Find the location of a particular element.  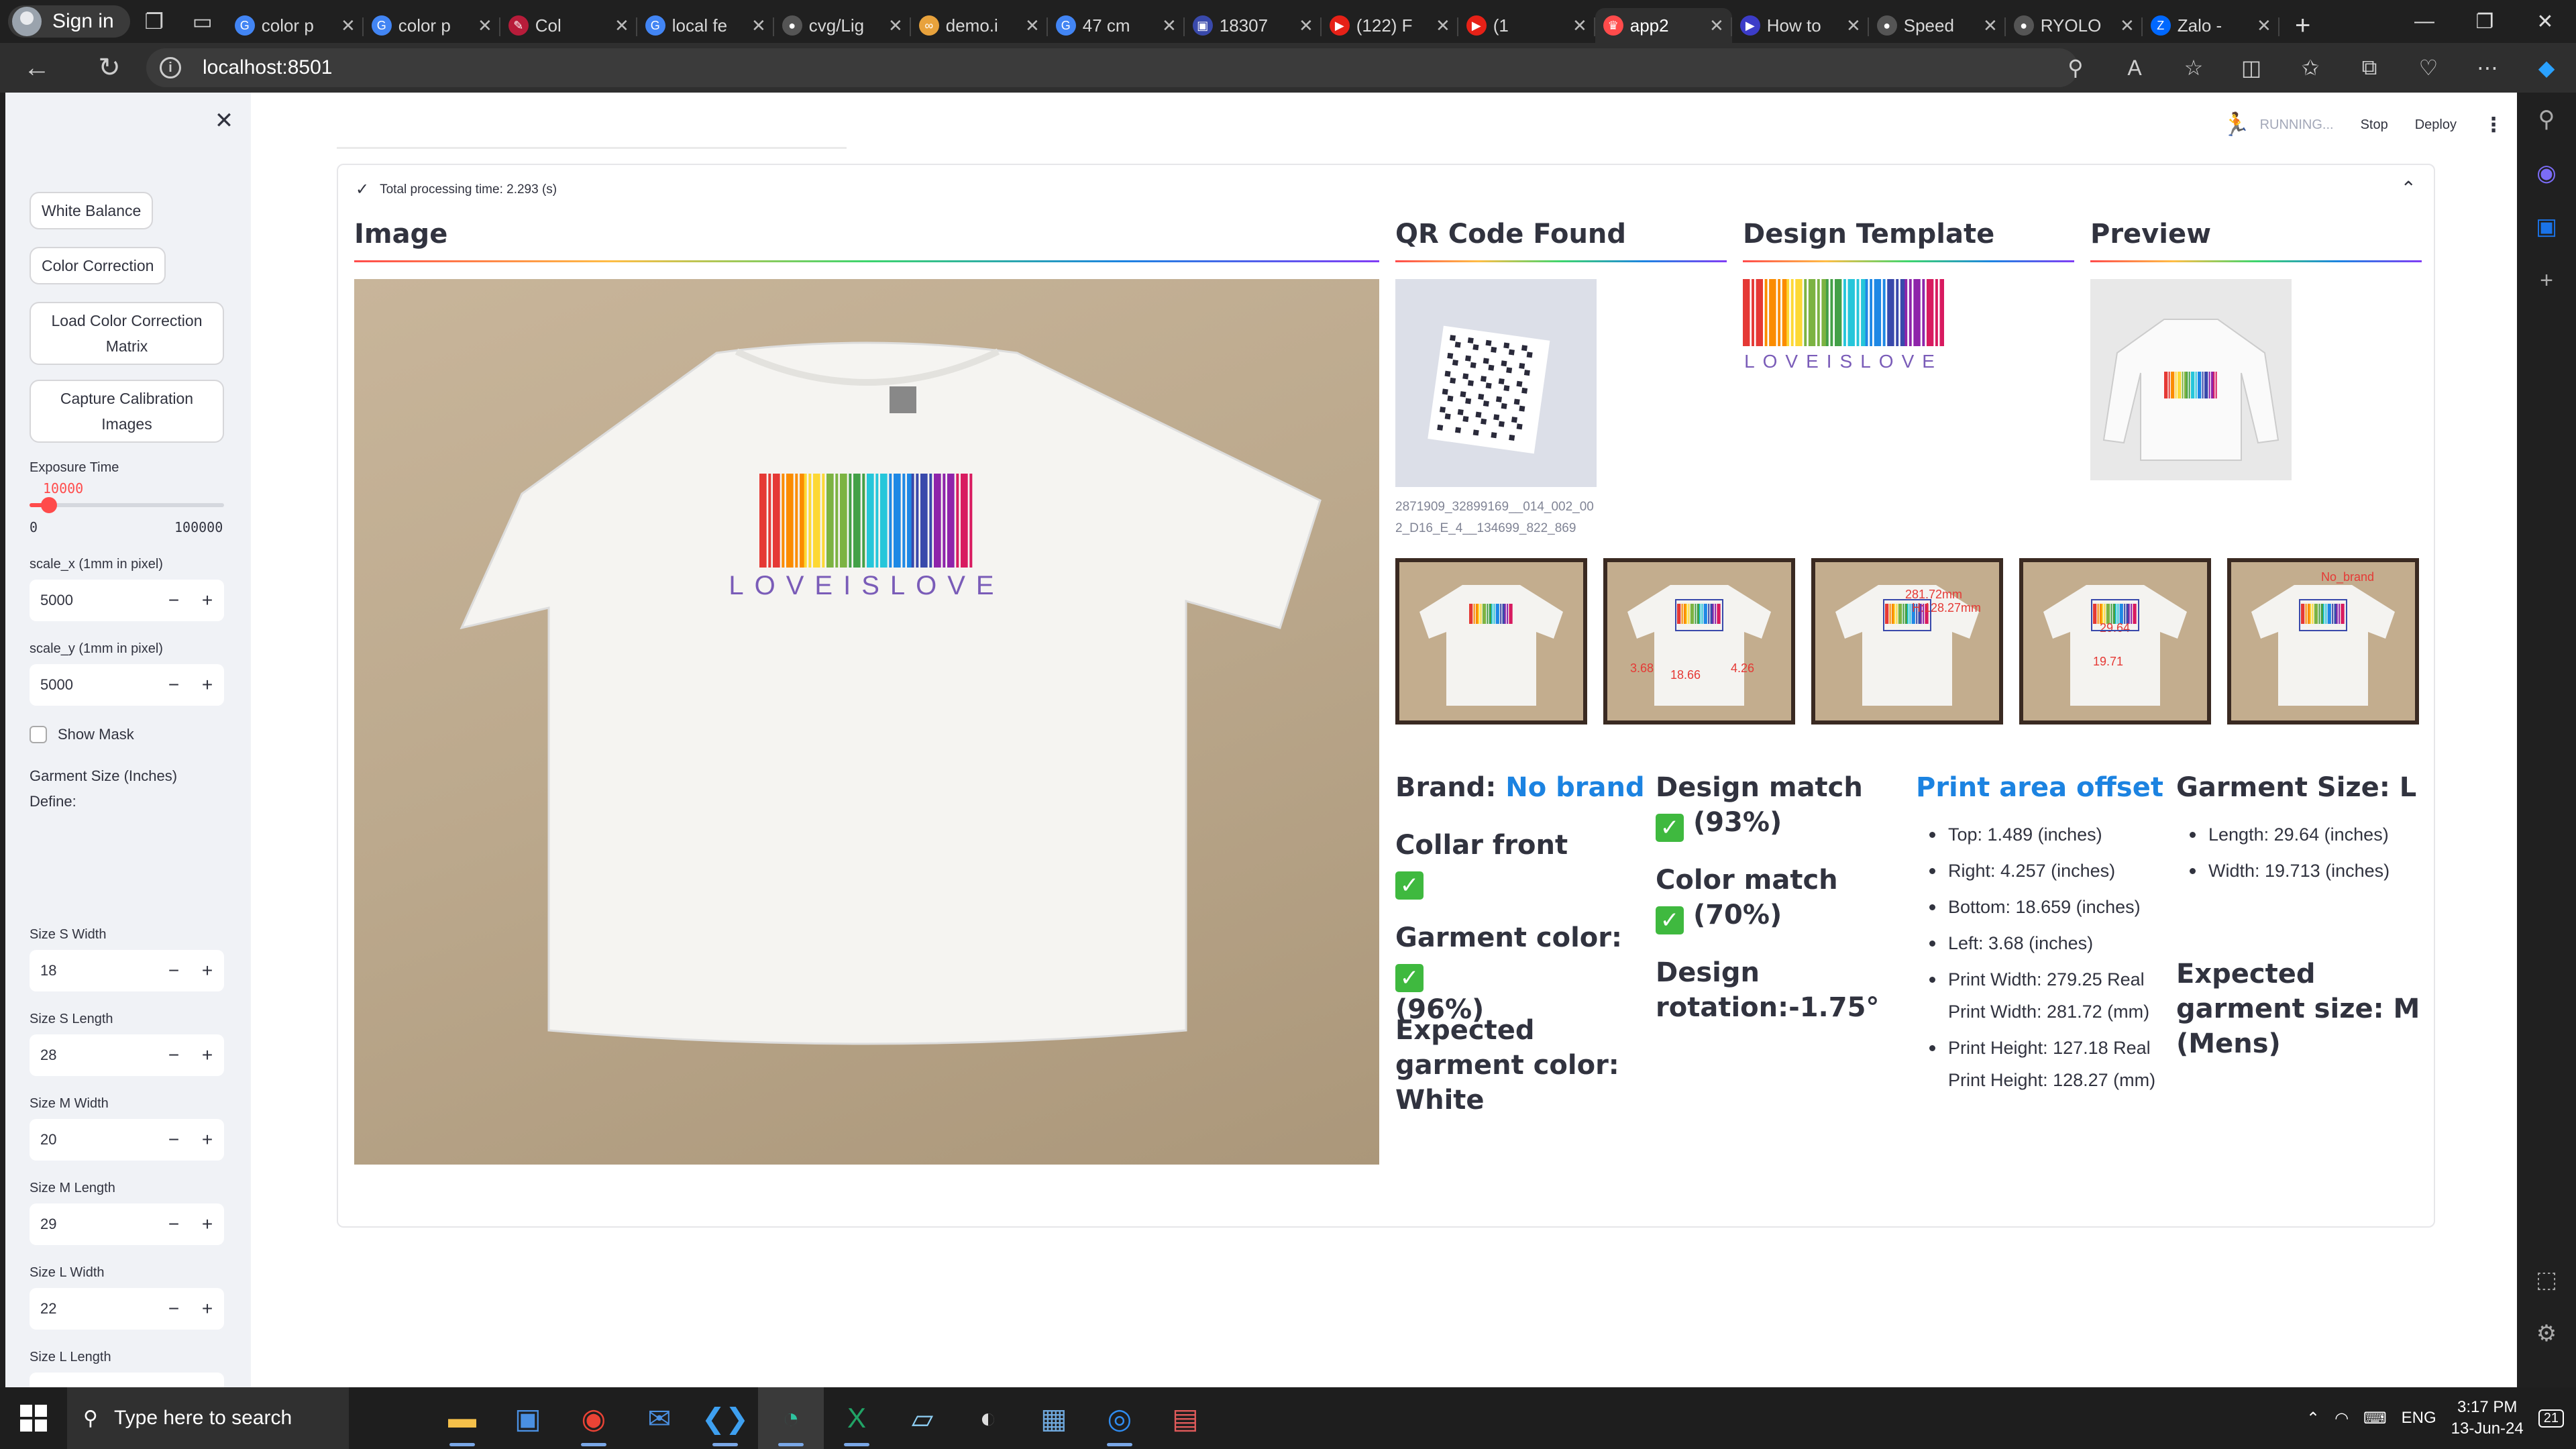

workspaces-icon: ❐ is located at coordinates (154, 21).